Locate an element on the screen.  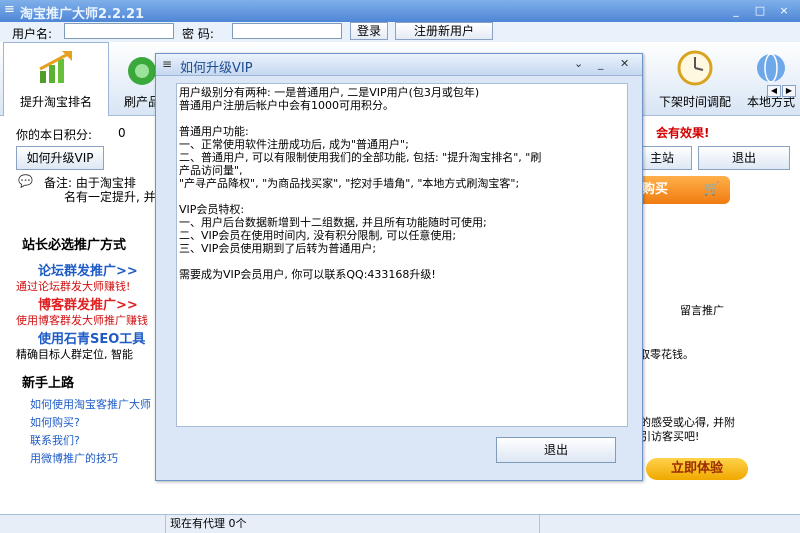
dialog-line: 三、VIP会员使用期到了后转为普通用户; is located at coordinates (278, 248).